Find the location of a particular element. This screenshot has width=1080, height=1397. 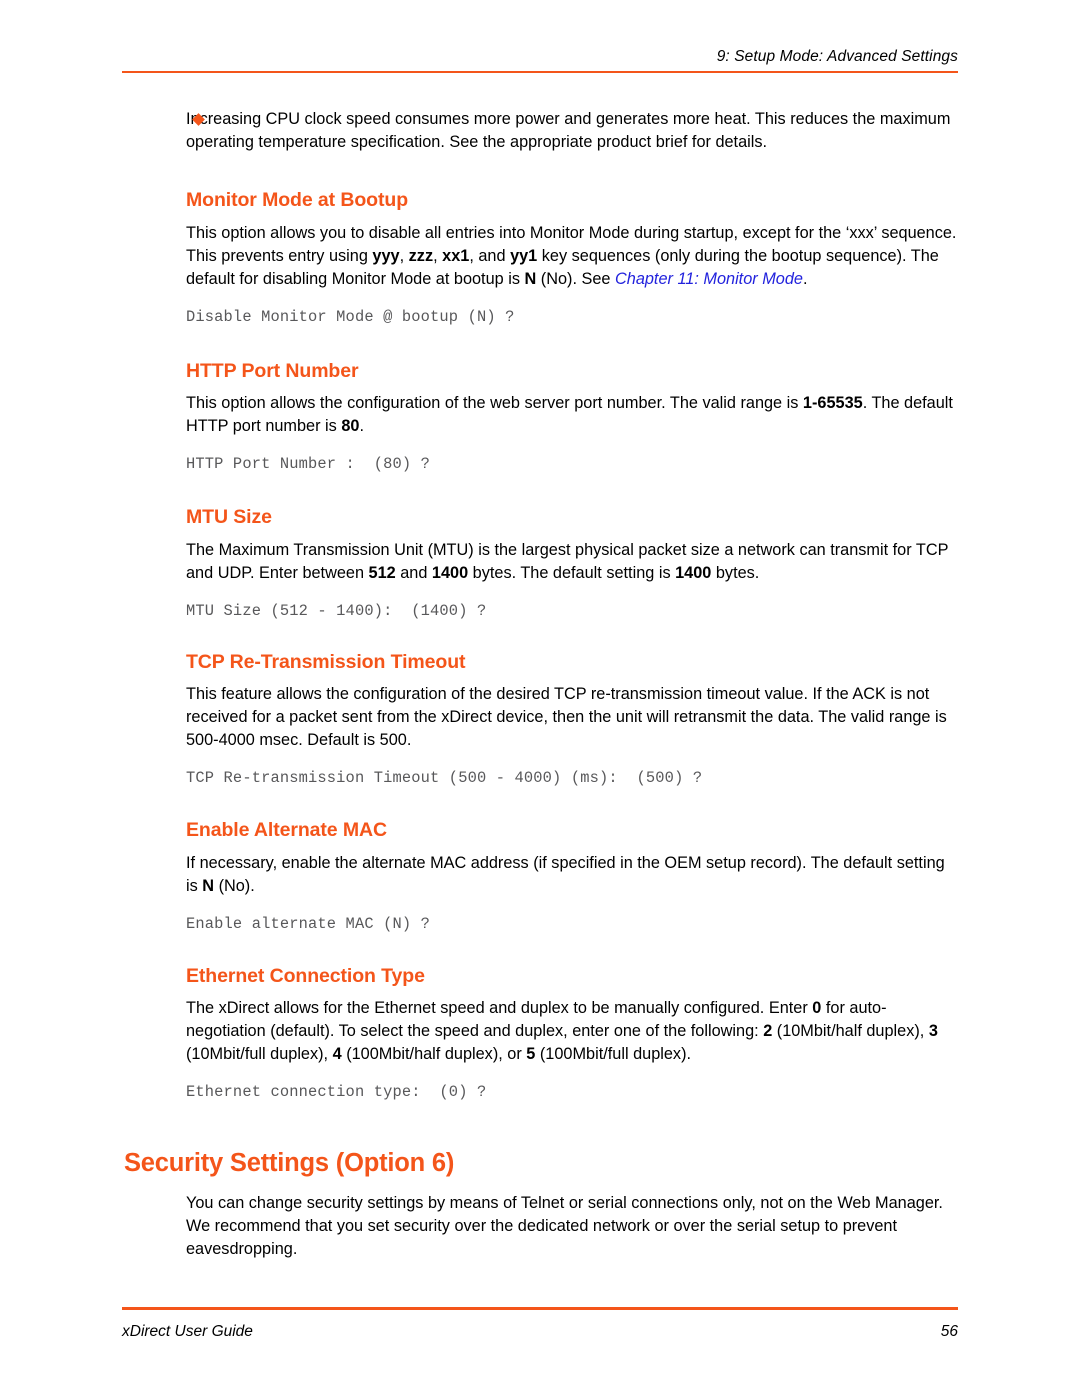

page-header: 9: Setup Mode: Advanced Settings is located at coordinates (540, 61).